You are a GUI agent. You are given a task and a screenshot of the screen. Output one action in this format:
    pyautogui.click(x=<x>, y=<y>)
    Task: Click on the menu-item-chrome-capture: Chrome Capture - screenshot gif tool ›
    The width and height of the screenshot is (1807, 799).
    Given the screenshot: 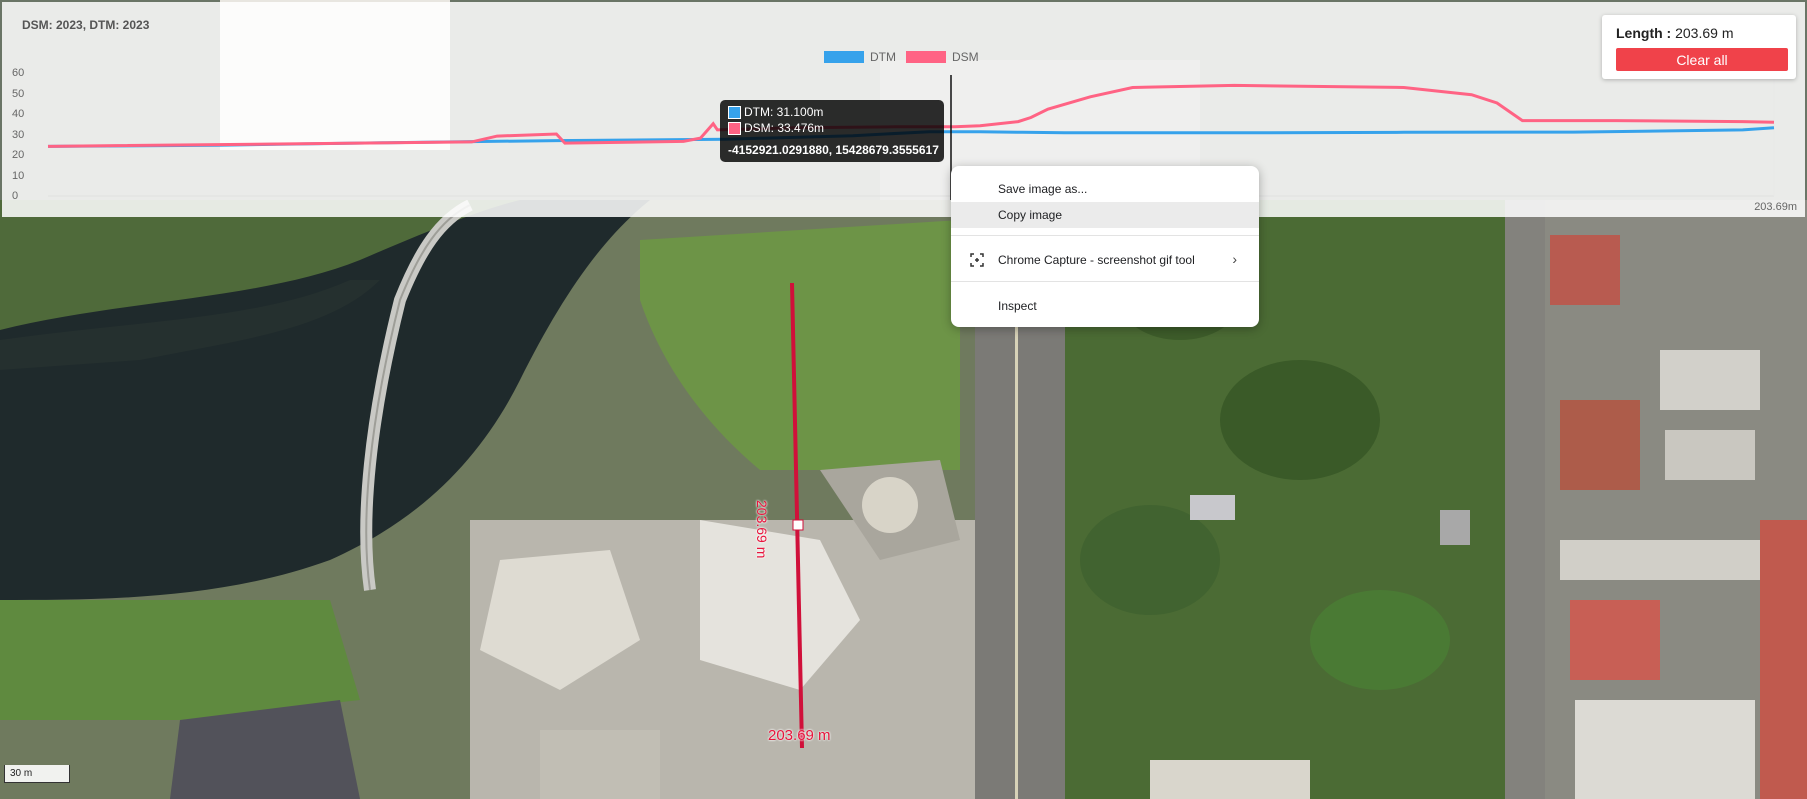 What is the action you would take?
    pyautogui.click(x=1105, y=260)
    